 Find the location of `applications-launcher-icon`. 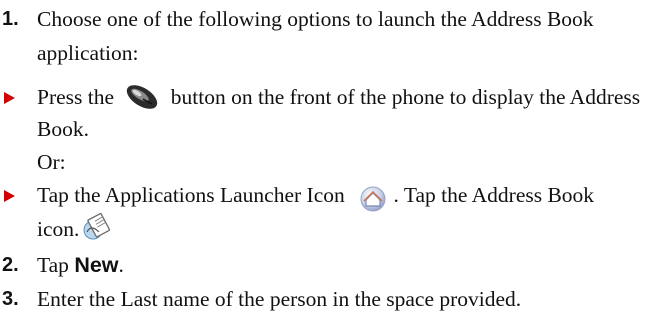

applications-launcher-icon is located at coordinates (373, 199).